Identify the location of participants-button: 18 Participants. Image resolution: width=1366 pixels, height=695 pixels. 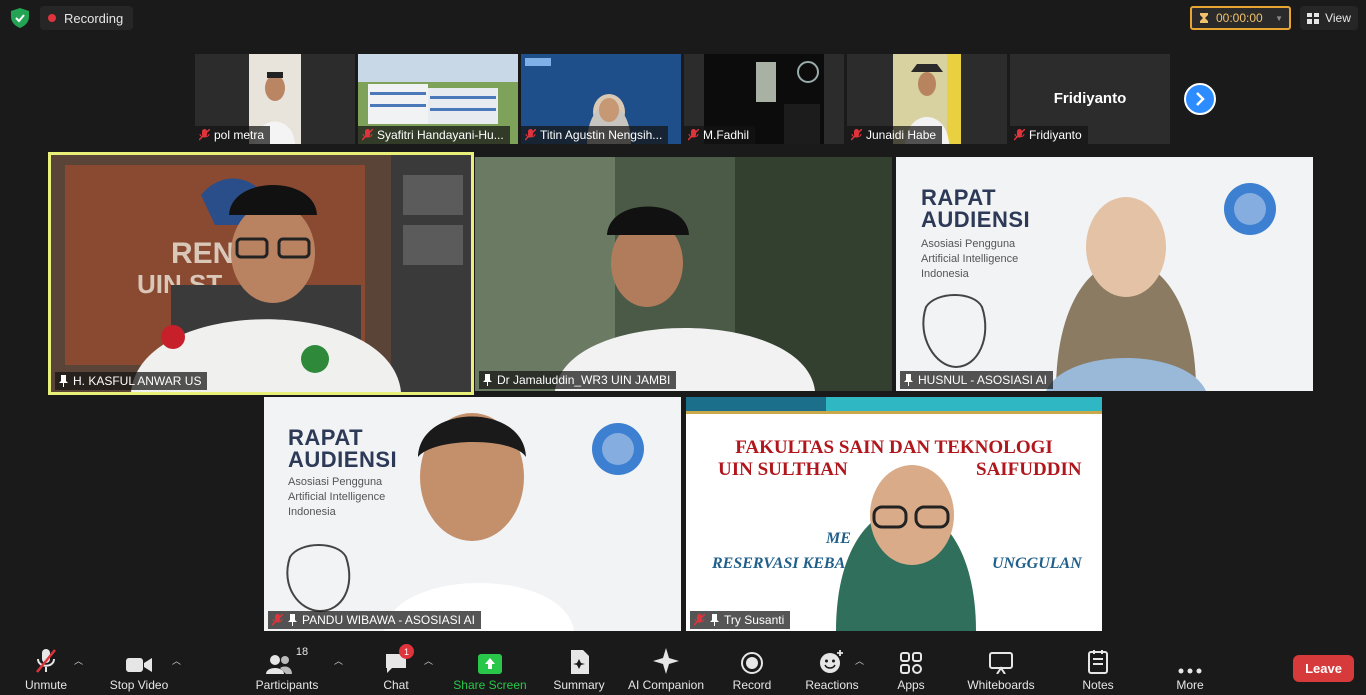
(287, 667).